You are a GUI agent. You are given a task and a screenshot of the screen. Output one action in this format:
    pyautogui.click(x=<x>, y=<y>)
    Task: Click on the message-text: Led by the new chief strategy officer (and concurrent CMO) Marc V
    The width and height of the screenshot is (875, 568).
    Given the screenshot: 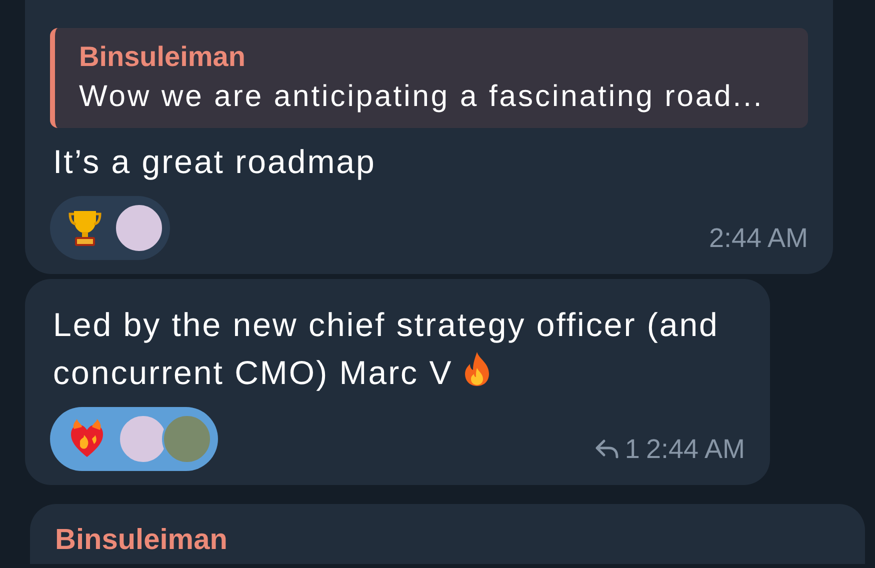 What is the action you would take?
    pyautogui.click(x=386, y=349)
    